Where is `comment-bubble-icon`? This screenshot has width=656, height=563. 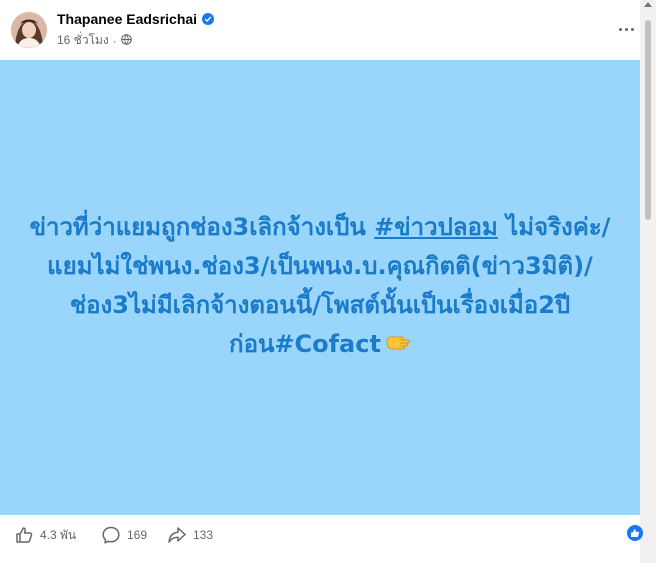 comment-bubble-icon is located at coordinates (111, 535).